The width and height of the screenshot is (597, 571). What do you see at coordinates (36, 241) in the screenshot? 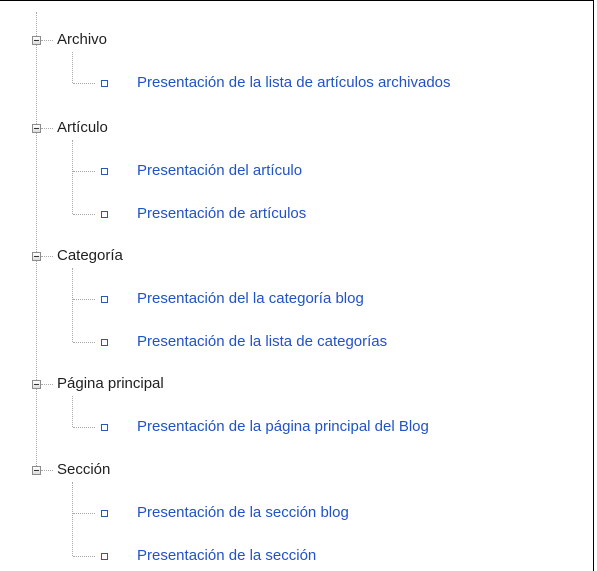
I see `tree-root-line` at bounding box center [36, 241].